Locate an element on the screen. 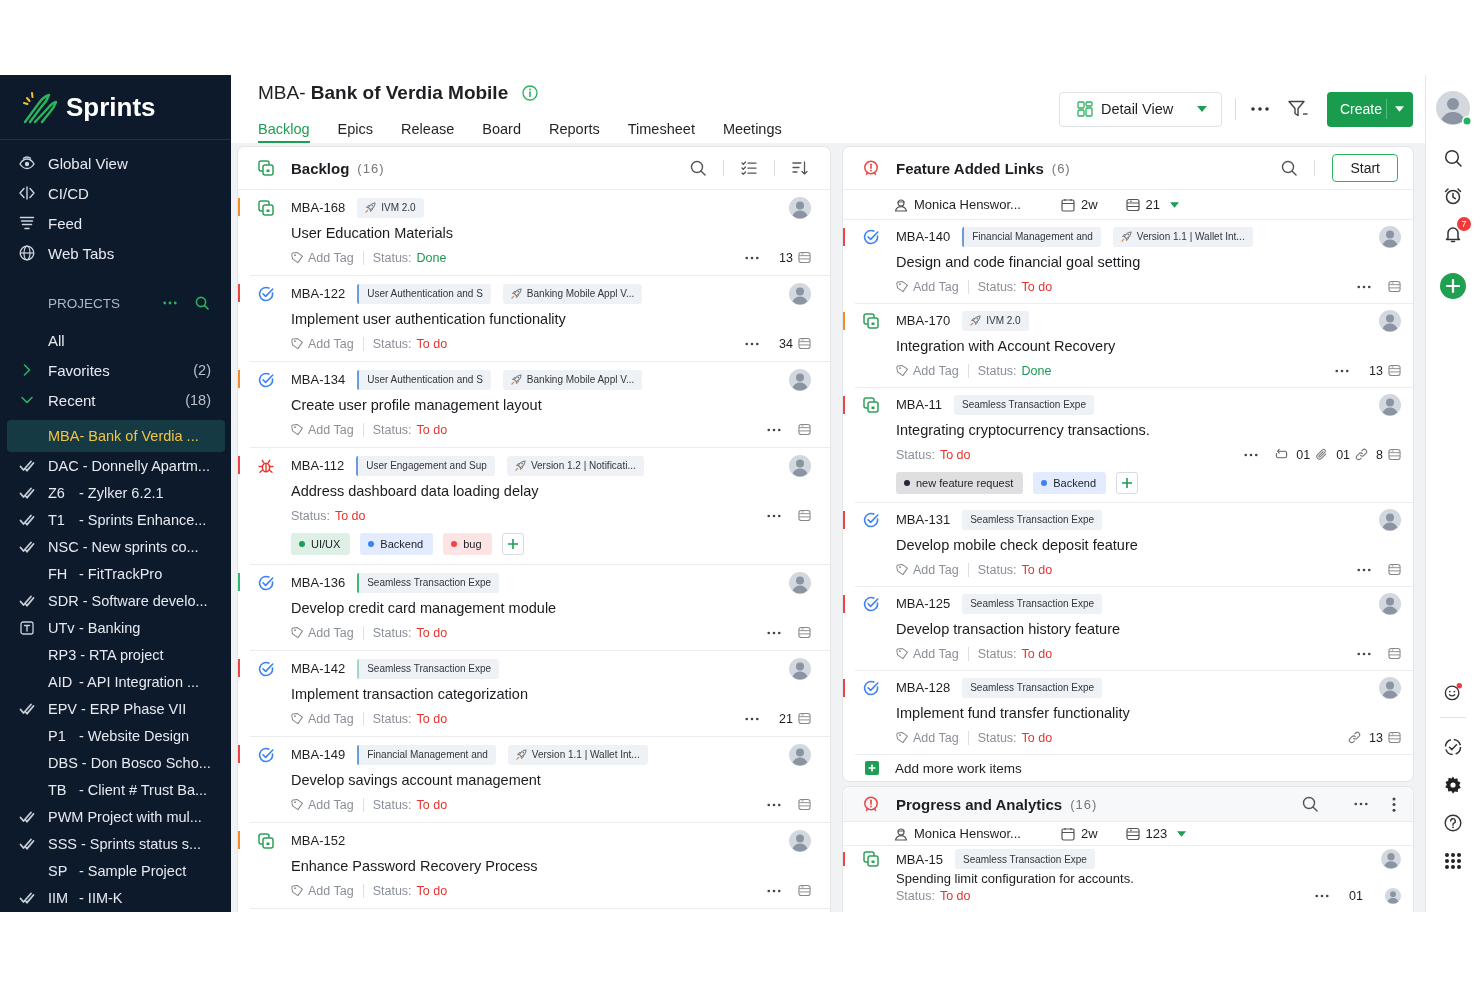  item-id: MBA-168 is located at coordinates (318, 207).